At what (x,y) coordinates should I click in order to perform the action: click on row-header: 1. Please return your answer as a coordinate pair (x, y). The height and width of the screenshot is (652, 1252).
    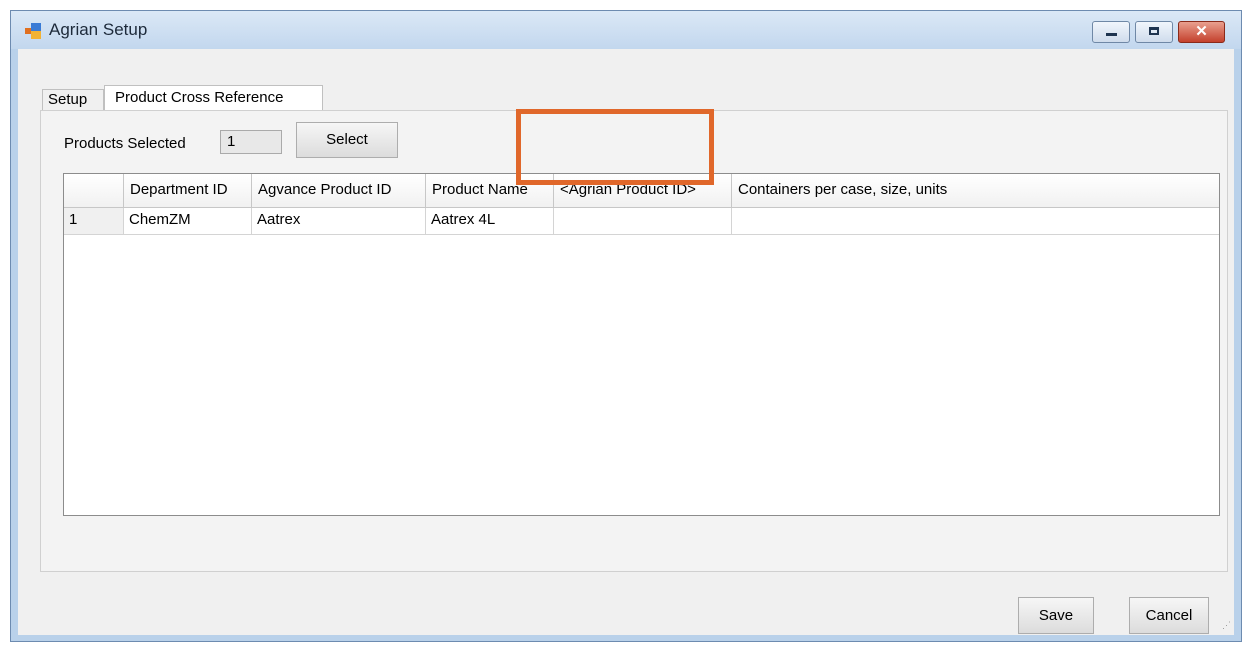
    Looking at the image, I should click on (94, 221).